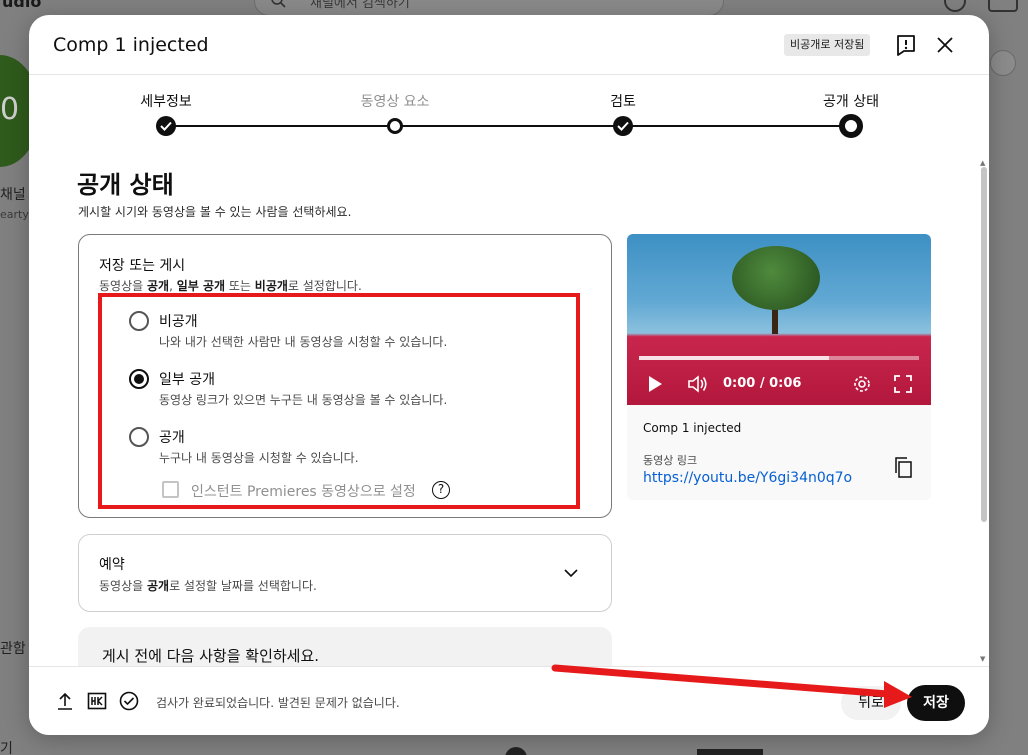 Image resolution: width=1028 pixels, height=755 pixels. What do you see at coordinates (10, 109) in the screenshot?
I see `channel-avatar-letter: 0` at bounding box center [10, 109].